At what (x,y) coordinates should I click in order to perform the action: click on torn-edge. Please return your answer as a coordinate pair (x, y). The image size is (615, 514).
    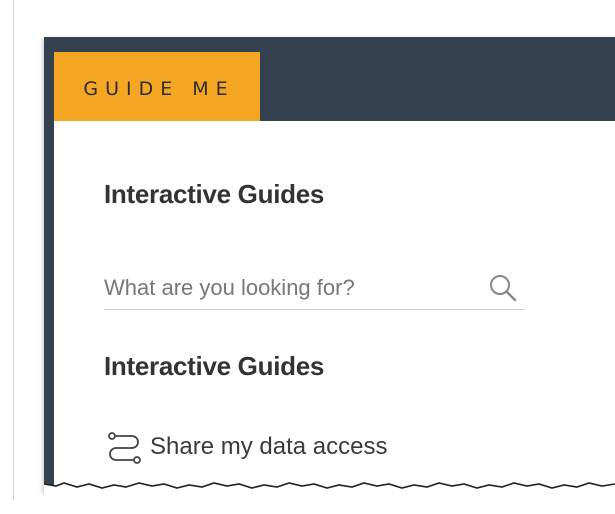
    Looking at the image, I should click on (329, 490).